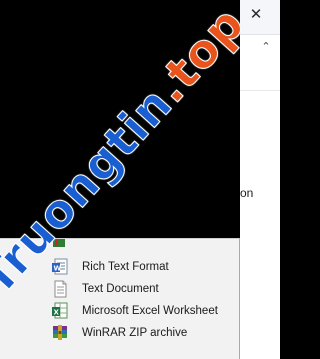 This screenshot has height=359, width=320. Describe the element at coordinates (60, 289) in the screenshot. I see `text-document-icon` at that location.